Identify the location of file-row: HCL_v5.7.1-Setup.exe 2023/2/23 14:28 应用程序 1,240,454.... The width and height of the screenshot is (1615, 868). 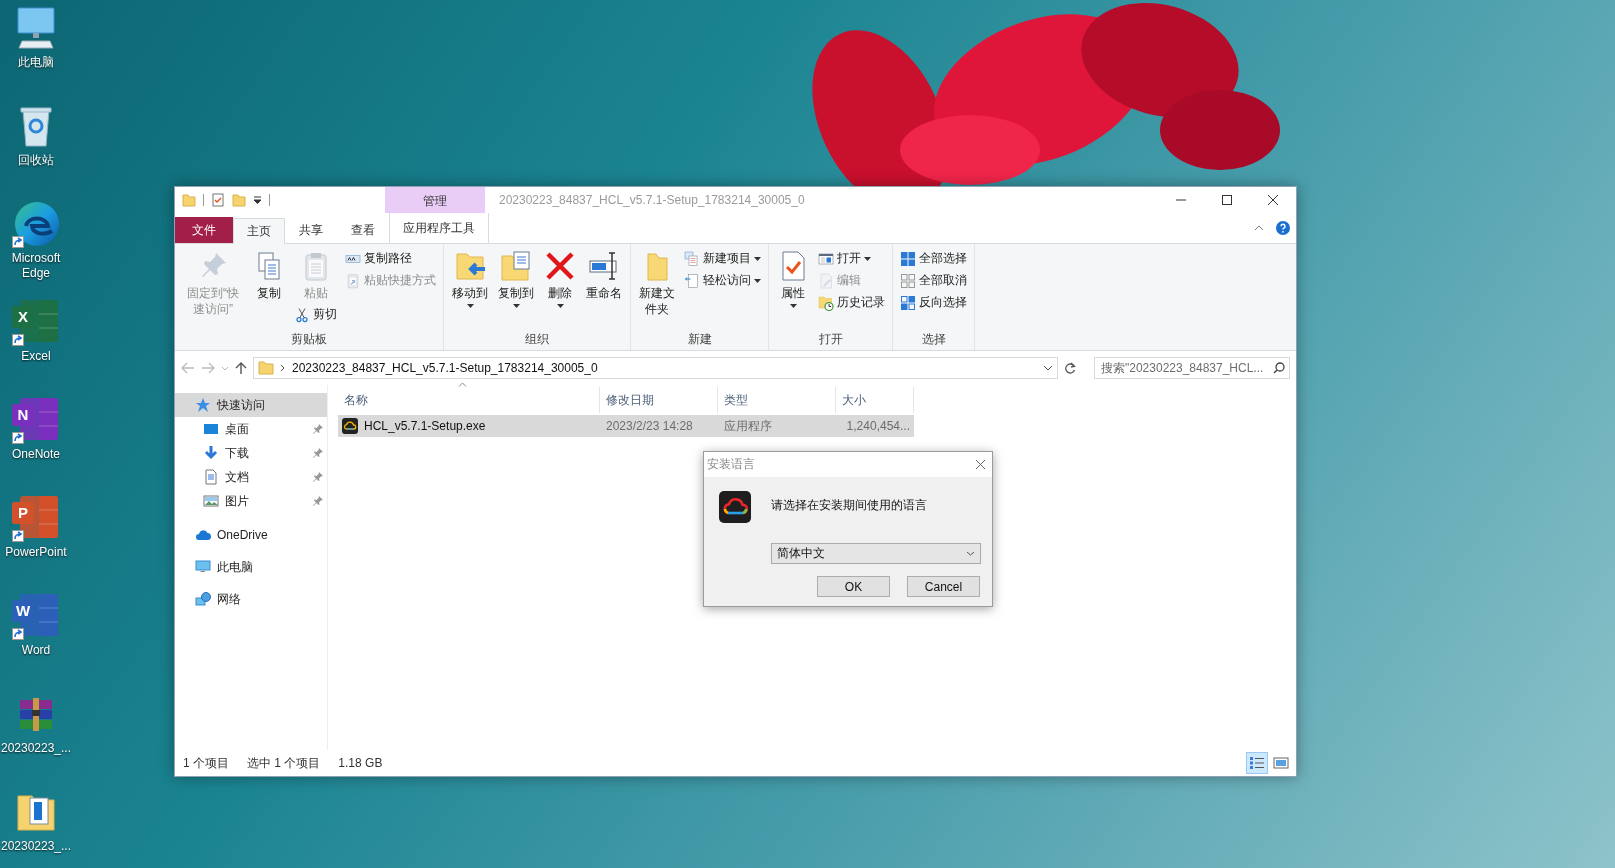
(626, 426).